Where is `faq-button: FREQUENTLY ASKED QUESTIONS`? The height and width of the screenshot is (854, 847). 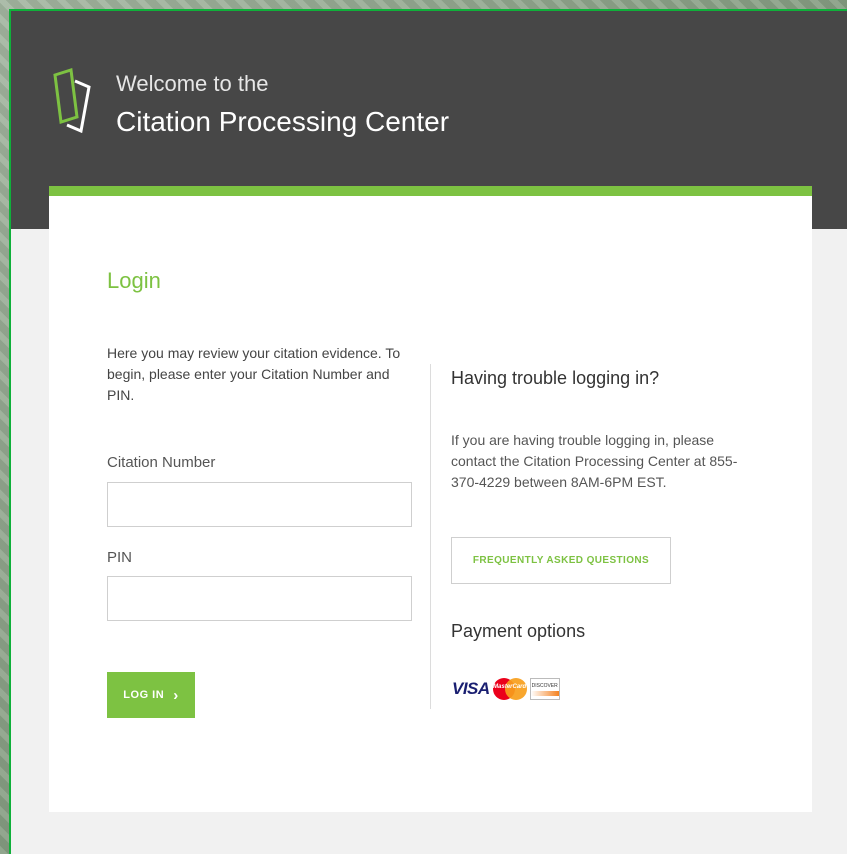 faq-button: FREQUENTLY ASKED QUESTIONS is located at coordinates (561, 560).